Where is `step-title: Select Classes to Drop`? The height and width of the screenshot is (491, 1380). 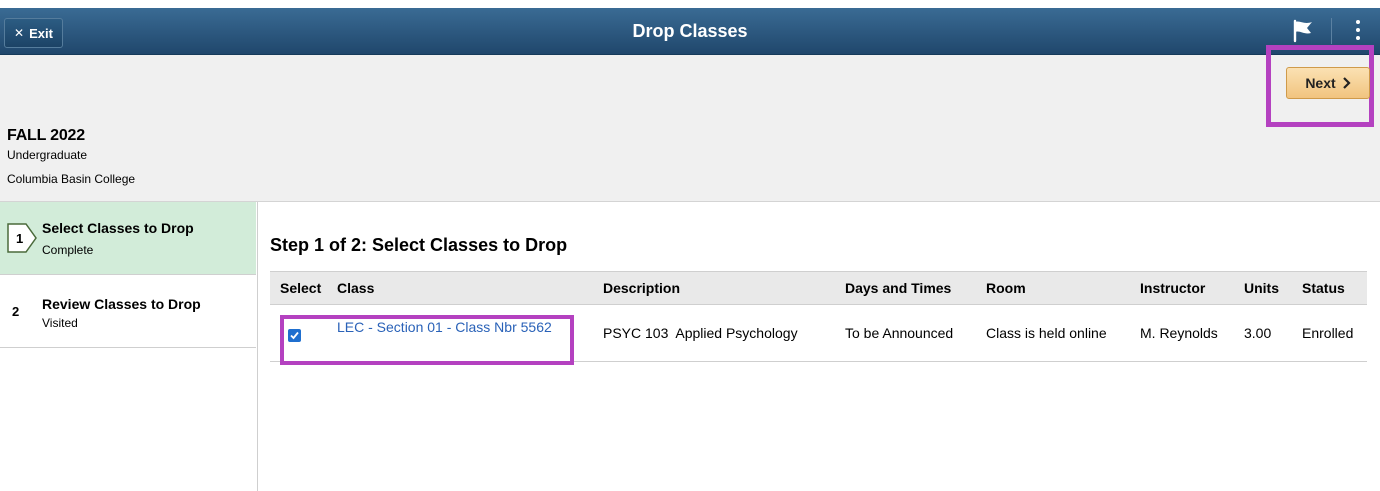 step-title: Select Classes to Drop is located at coordinates (118, 228).